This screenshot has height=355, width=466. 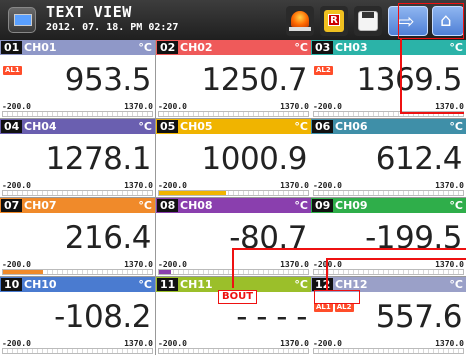 What do you see at coordinates (448, 21) in the screenshot?
I see `home-button: ⌂` at bounding box center [448, 21].